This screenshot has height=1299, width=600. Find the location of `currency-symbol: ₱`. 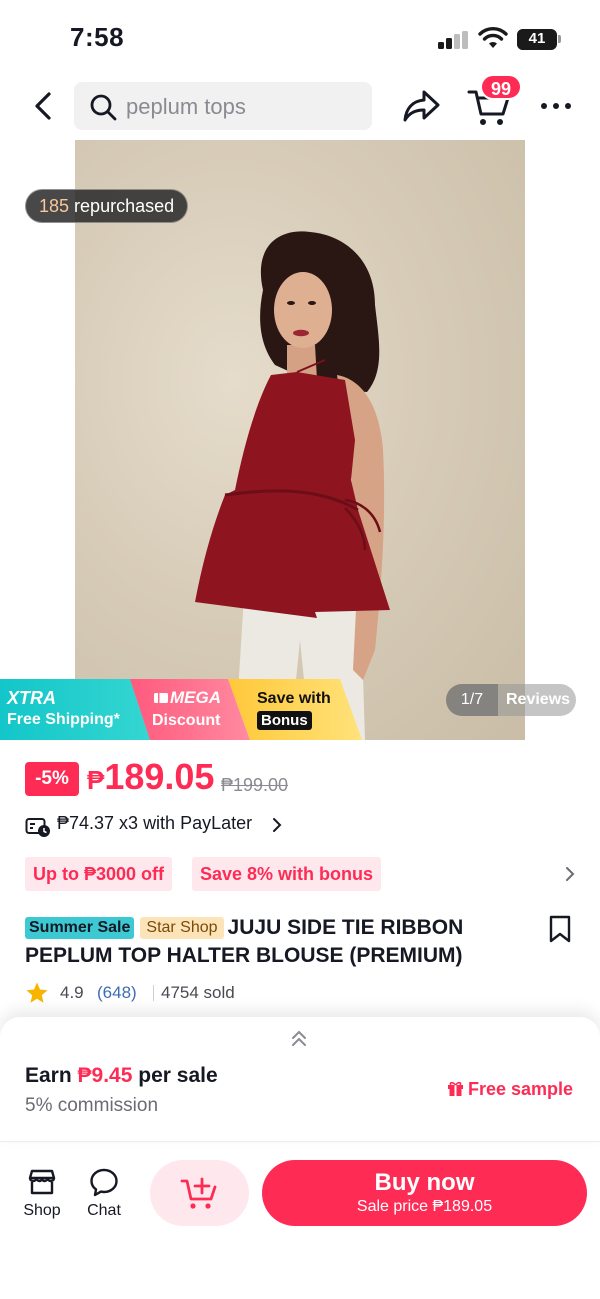

currency-symbol: ₱ is located at coordinates (96, 780).